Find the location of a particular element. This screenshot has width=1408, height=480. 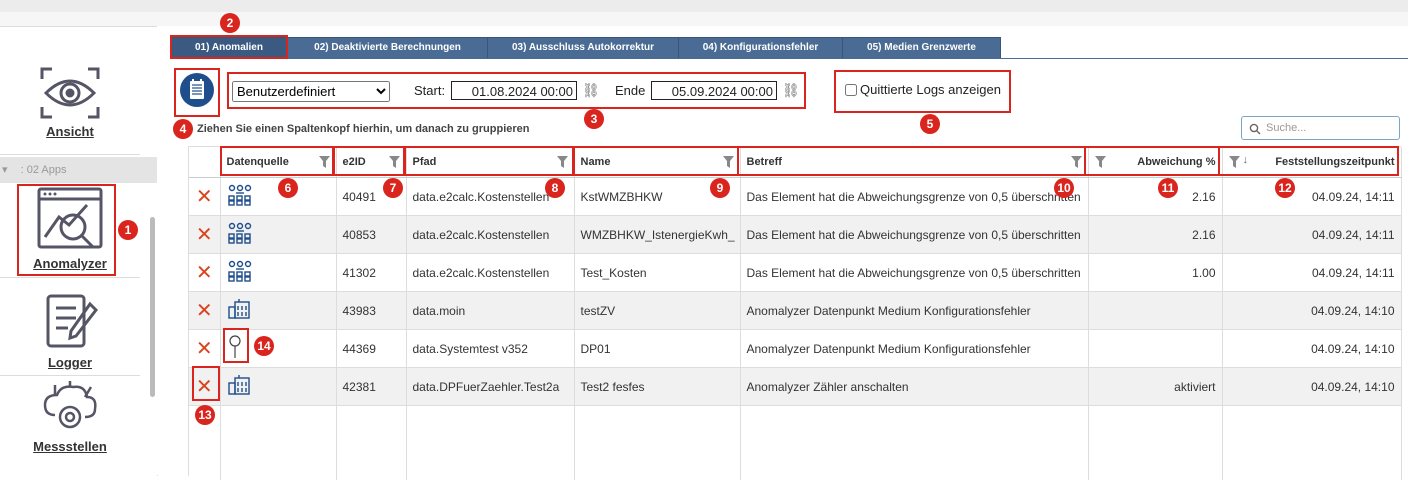

cell-e2id: 41302 is located at coordinates (371, 272).